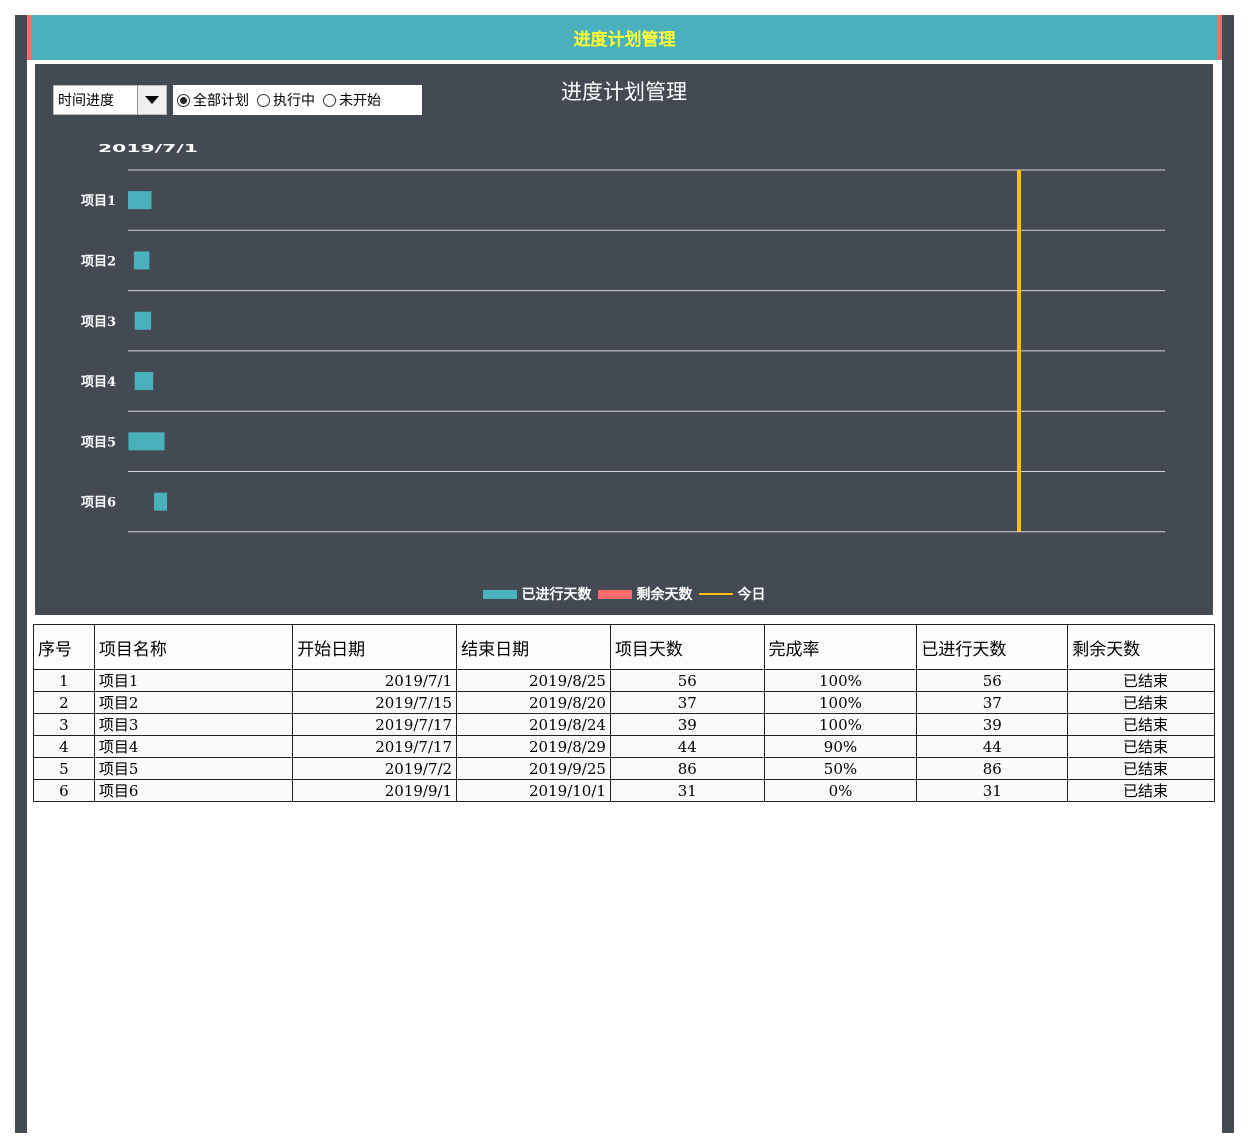 This screenshot has width=1250, height=1147. I want to click on table-cell: 项目5, so click(193, 768).